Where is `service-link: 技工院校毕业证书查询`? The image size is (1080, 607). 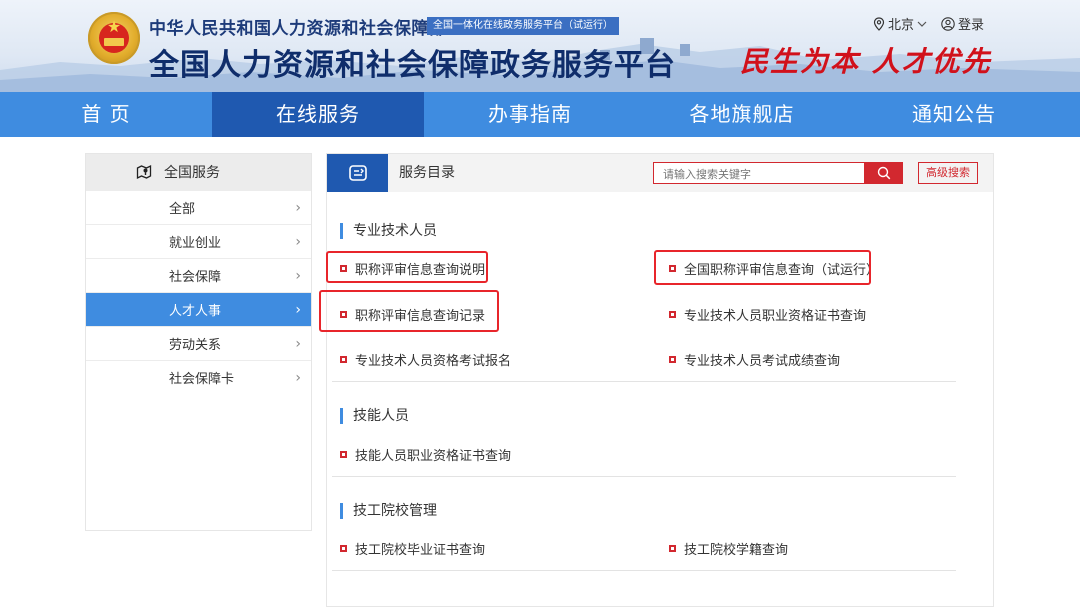
service-link: 技工院校毕业证书查询 is located at coordinates (412, 548).